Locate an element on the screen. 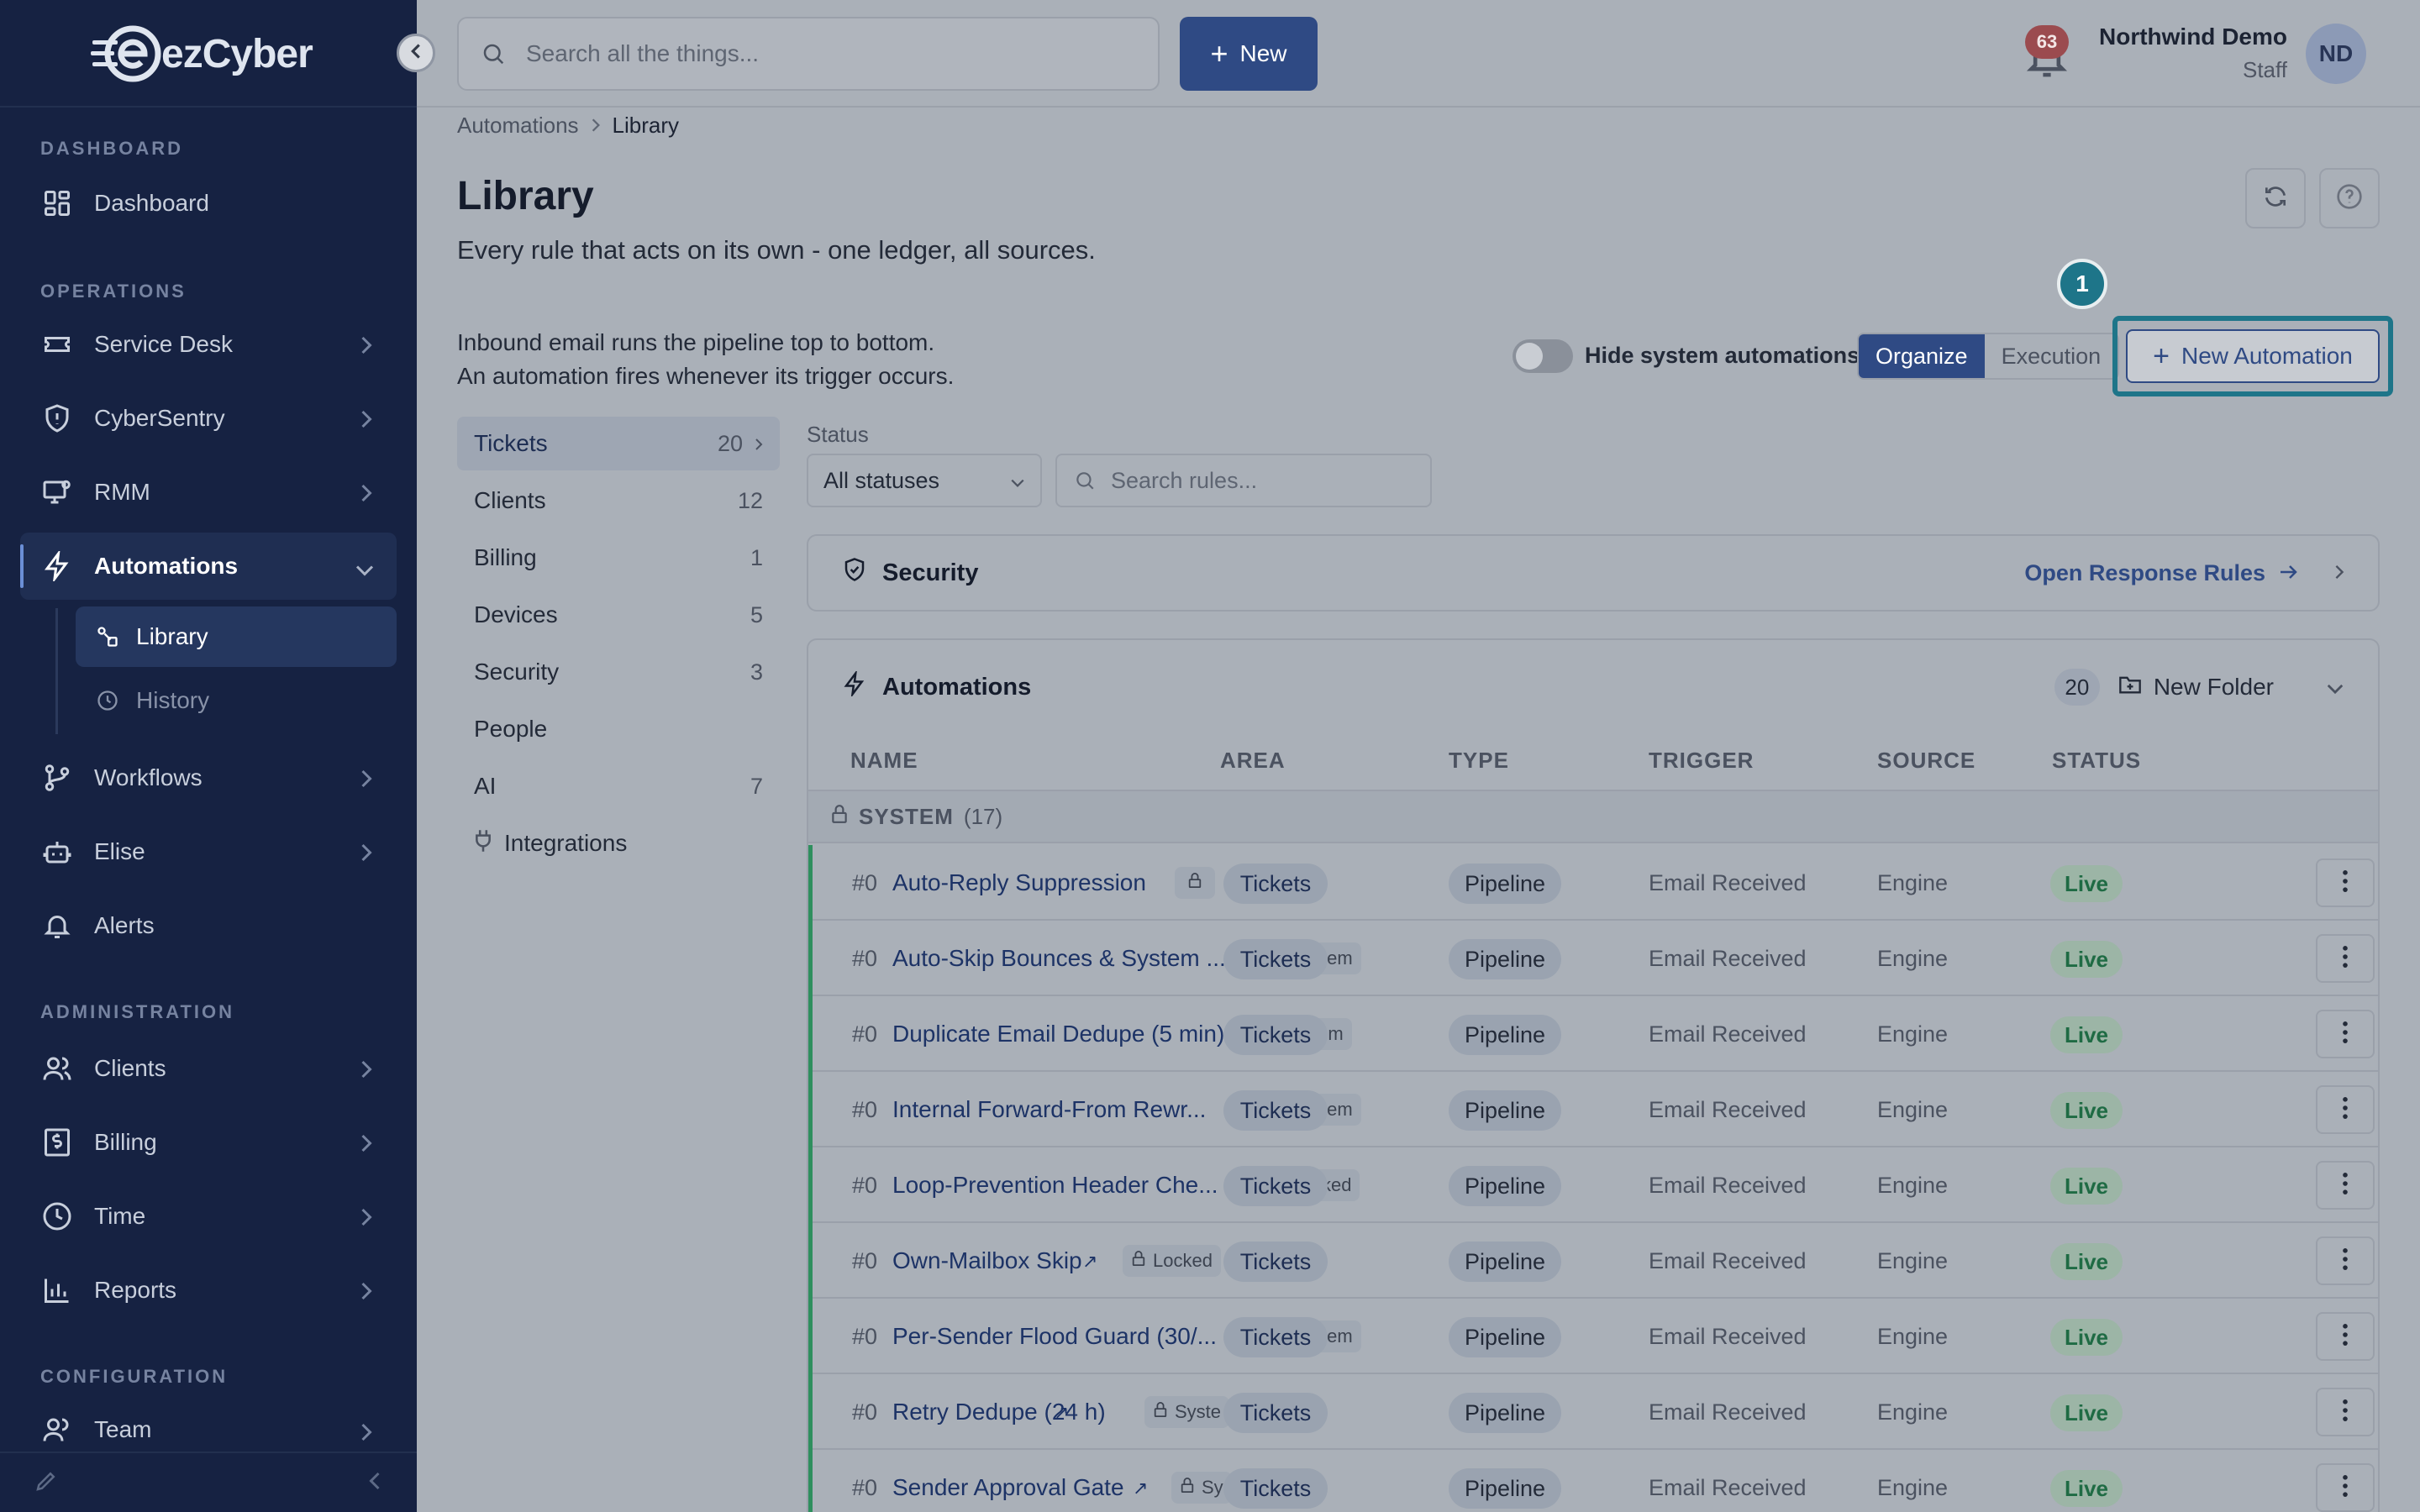 This screenshot has height=1512, width=2420. app-logo: ezCyber is located at coordinates (202, 53).